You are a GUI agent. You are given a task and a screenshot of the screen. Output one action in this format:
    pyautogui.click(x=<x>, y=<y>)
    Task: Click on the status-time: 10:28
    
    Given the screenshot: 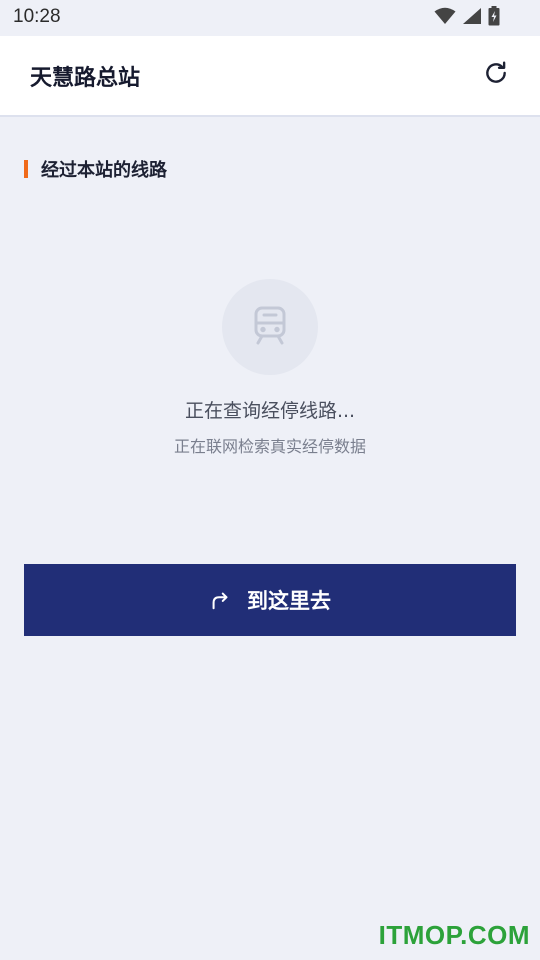 What is the action you would take?
    pyautogui.click(x=37, y=16)
    